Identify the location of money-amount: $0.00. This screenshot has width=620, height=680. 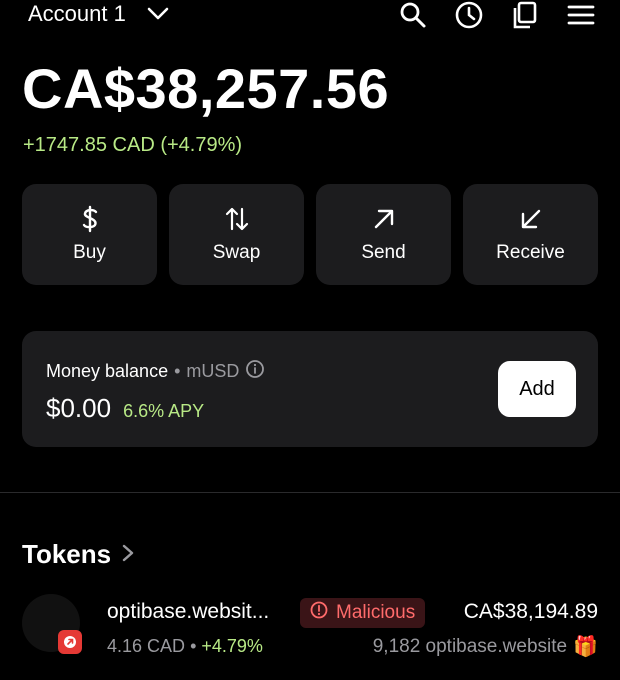
(79, 408).